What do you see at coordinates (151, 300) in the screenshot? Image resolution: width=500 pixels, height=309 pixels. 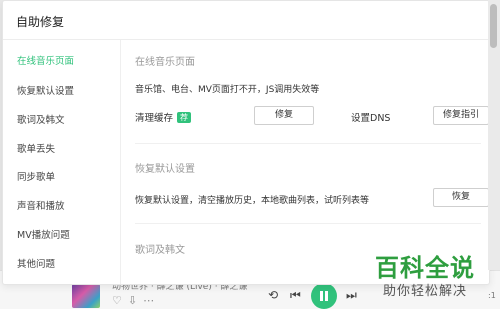 I see `more-icon: ⋯` at bounding box center [151, 300].